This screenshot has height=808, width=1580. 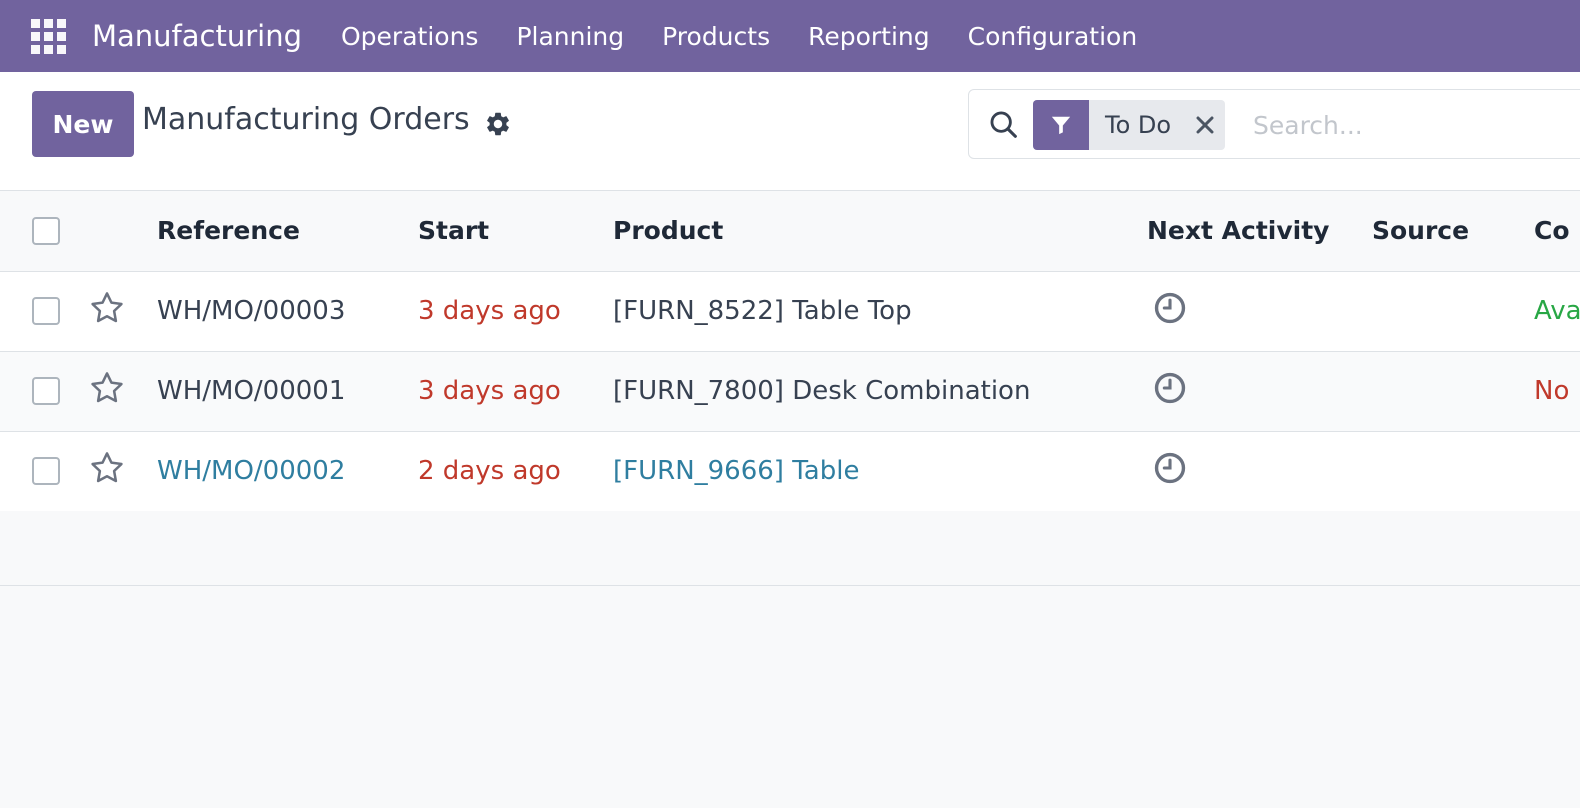 I want to click on menu-planning: Planning, so click(x=570, y=36).